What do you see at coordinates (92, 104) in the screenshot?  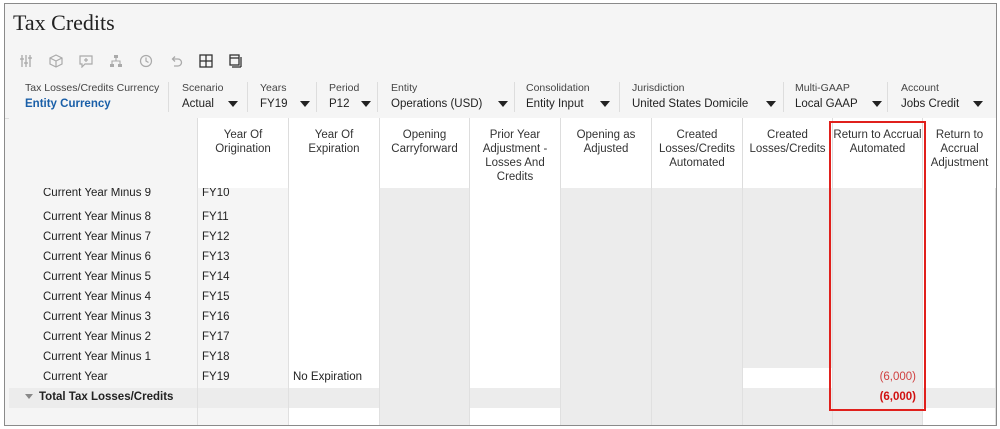 I see `pov-value: Entity Currency` at bounding box center [92, 104].